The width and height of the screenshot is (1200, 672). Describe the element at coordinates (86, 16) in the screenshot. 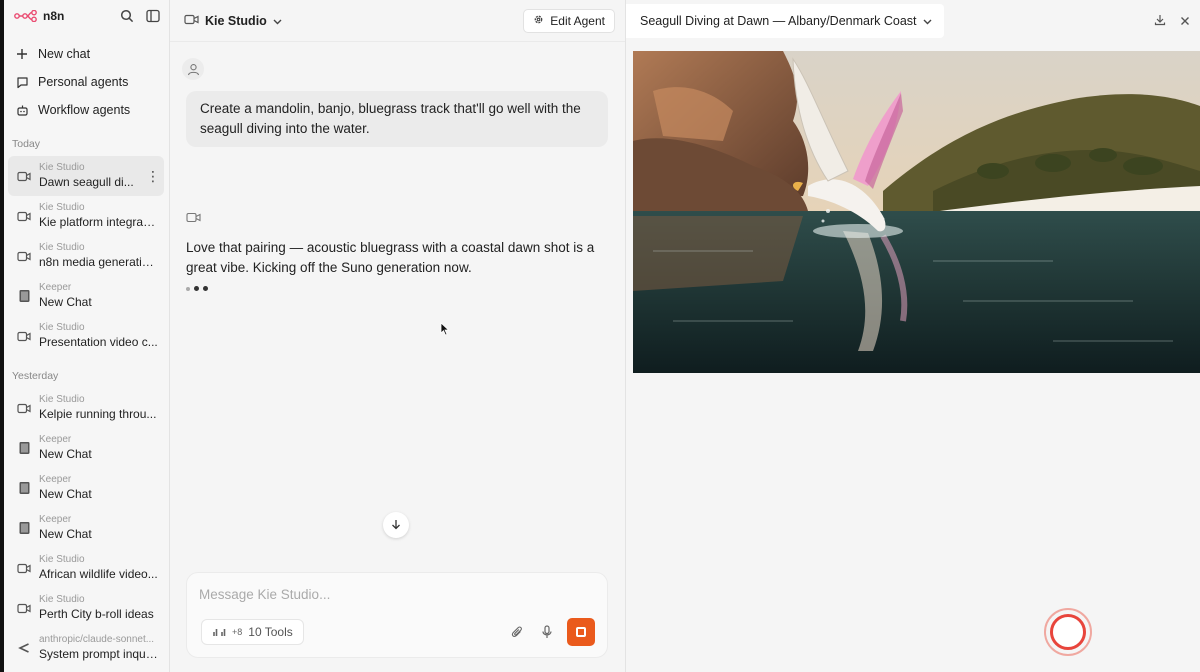

I see `sidebar-header: n8n` at that location.